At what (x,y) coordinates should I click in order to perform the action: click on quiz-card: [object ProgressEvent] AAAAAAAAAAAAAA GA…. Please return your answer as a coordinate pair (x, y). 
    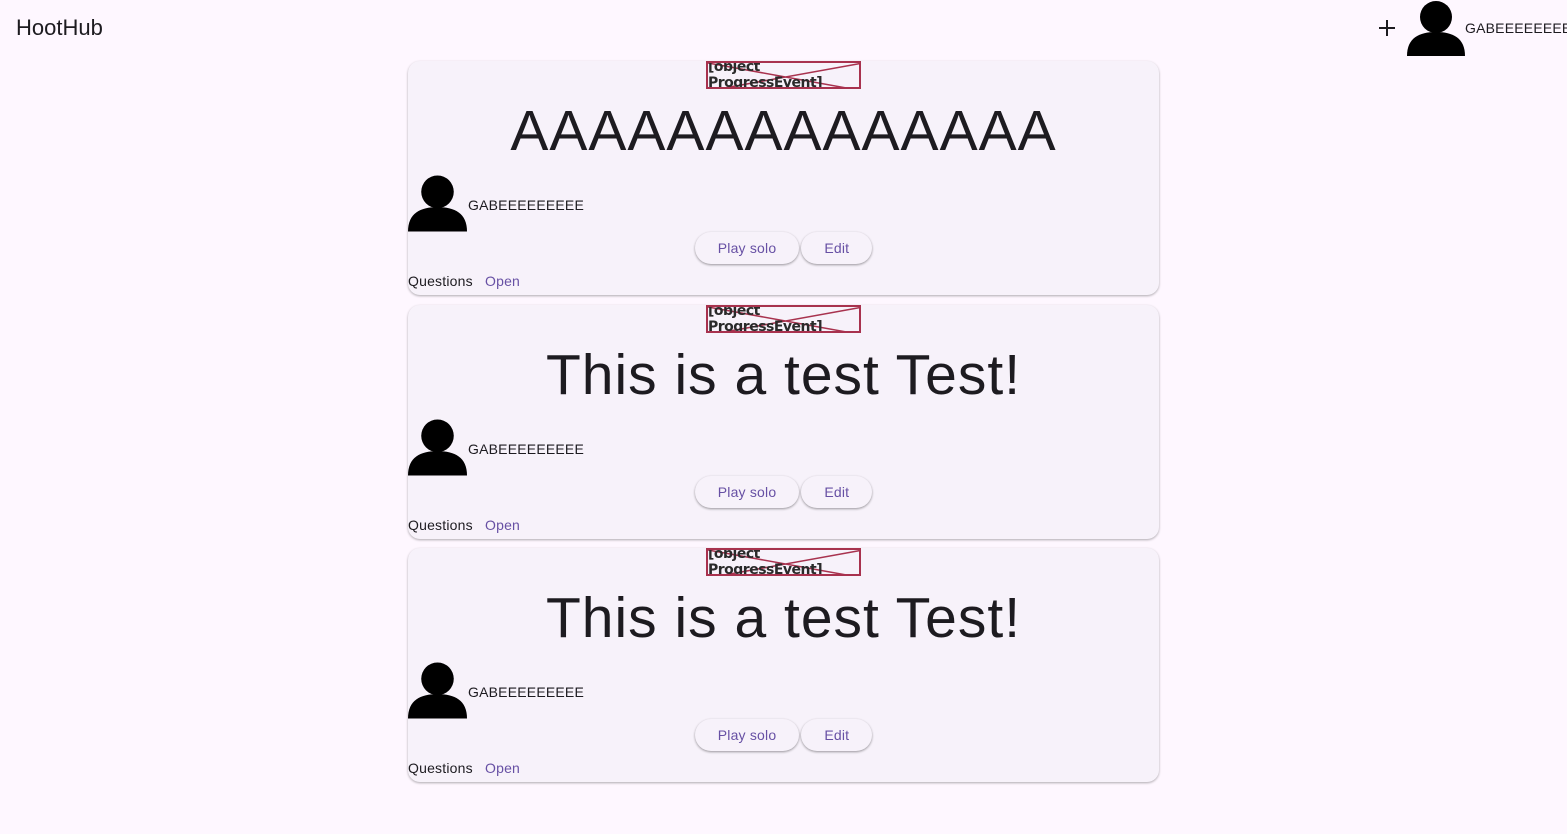
    Looking at the image, I should click on (783, 178).